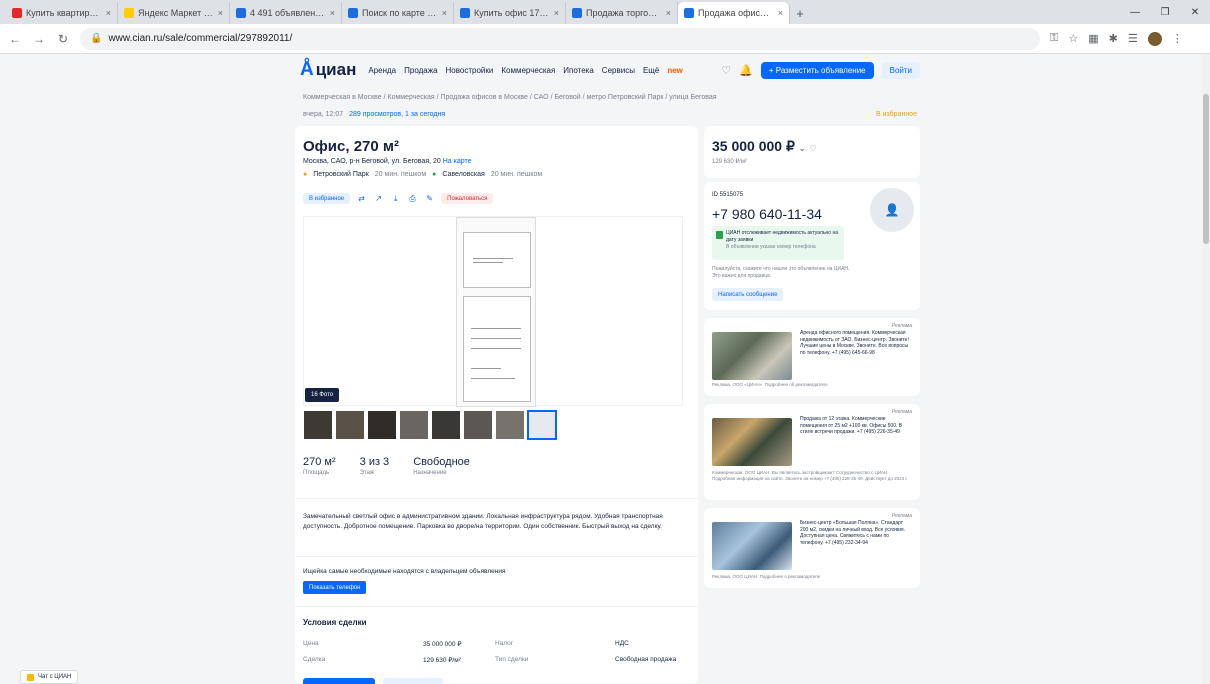  I want to click on report-button: Пожаловаться, so click(467, 198).